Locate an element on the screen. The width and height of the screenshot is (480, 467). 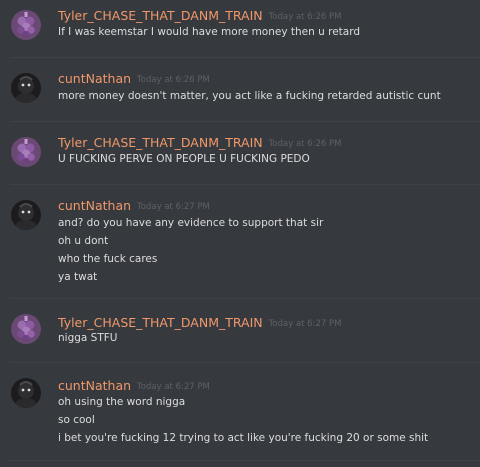
message-text: ya twat is located at coordinates (78, 277).